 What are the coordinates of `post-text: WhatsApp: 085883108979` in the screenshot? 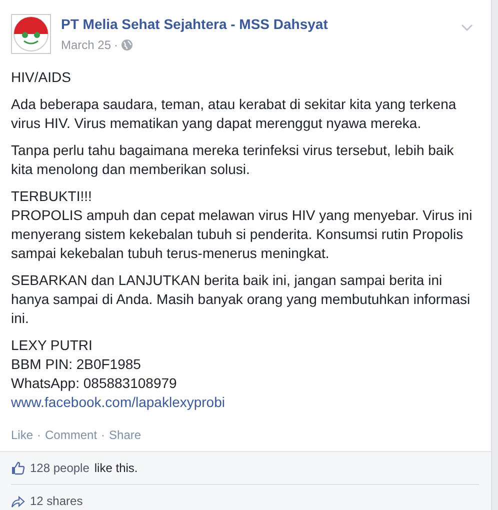 It's located at (94, 383).